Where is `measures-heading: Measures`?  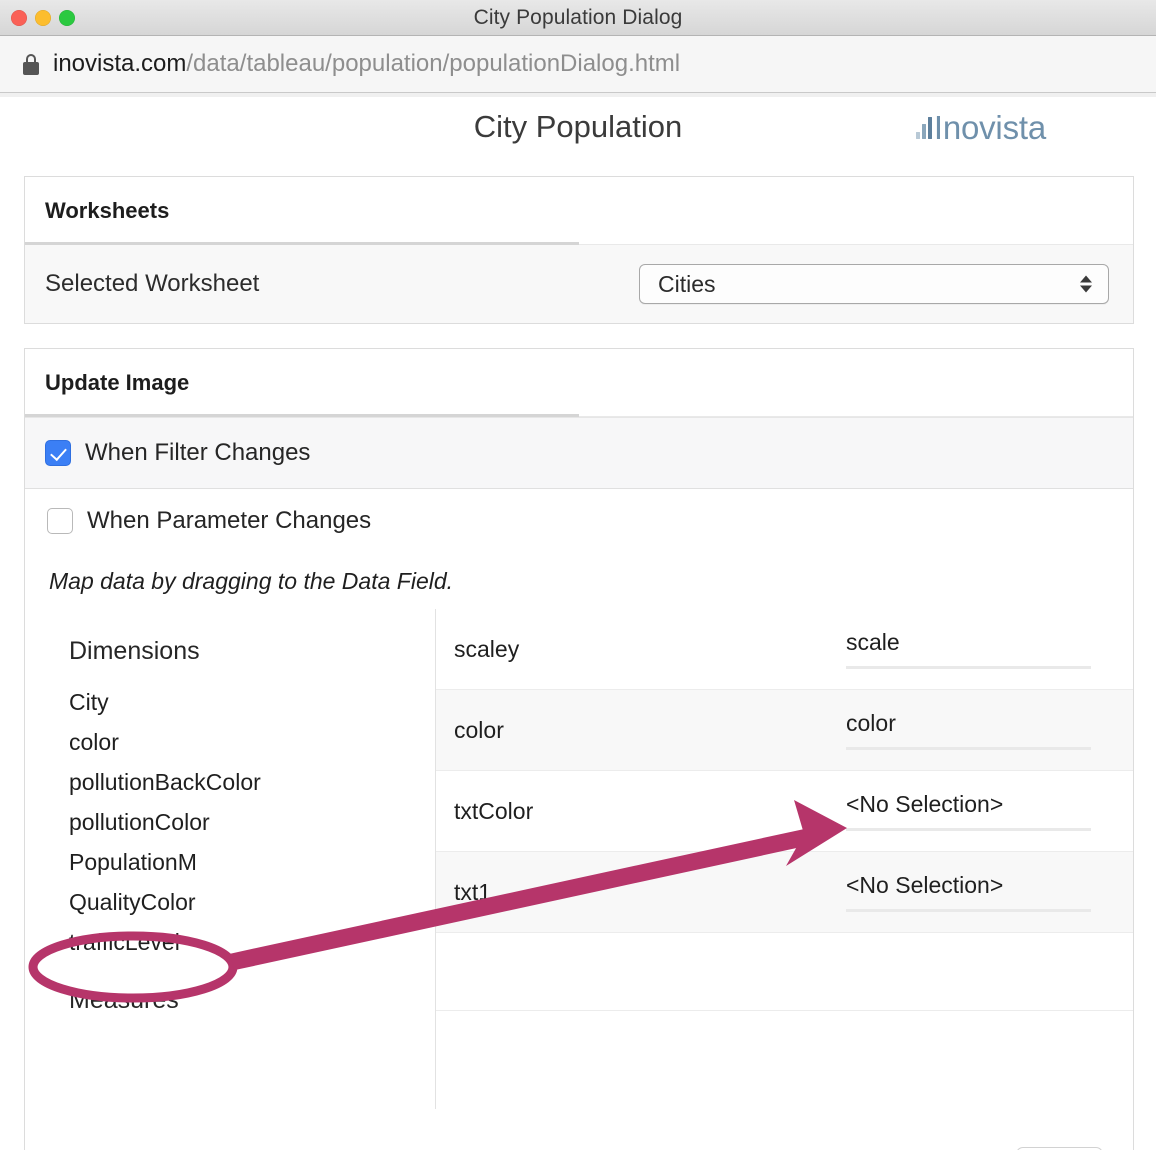
measures-heading: Measures is located at coordinates (124, 1000).